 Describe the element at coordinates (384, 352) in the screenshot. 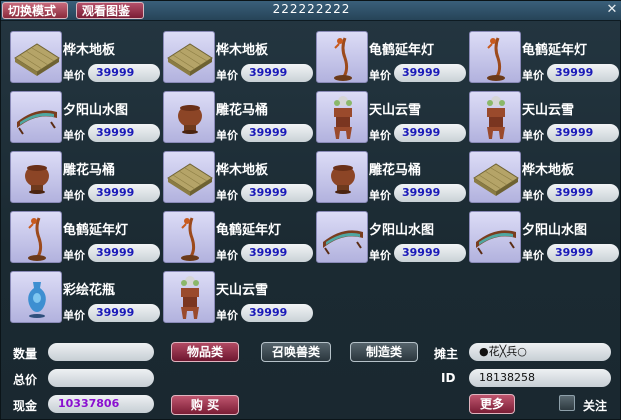

I see `tab-crafting: 制造类` at that location.